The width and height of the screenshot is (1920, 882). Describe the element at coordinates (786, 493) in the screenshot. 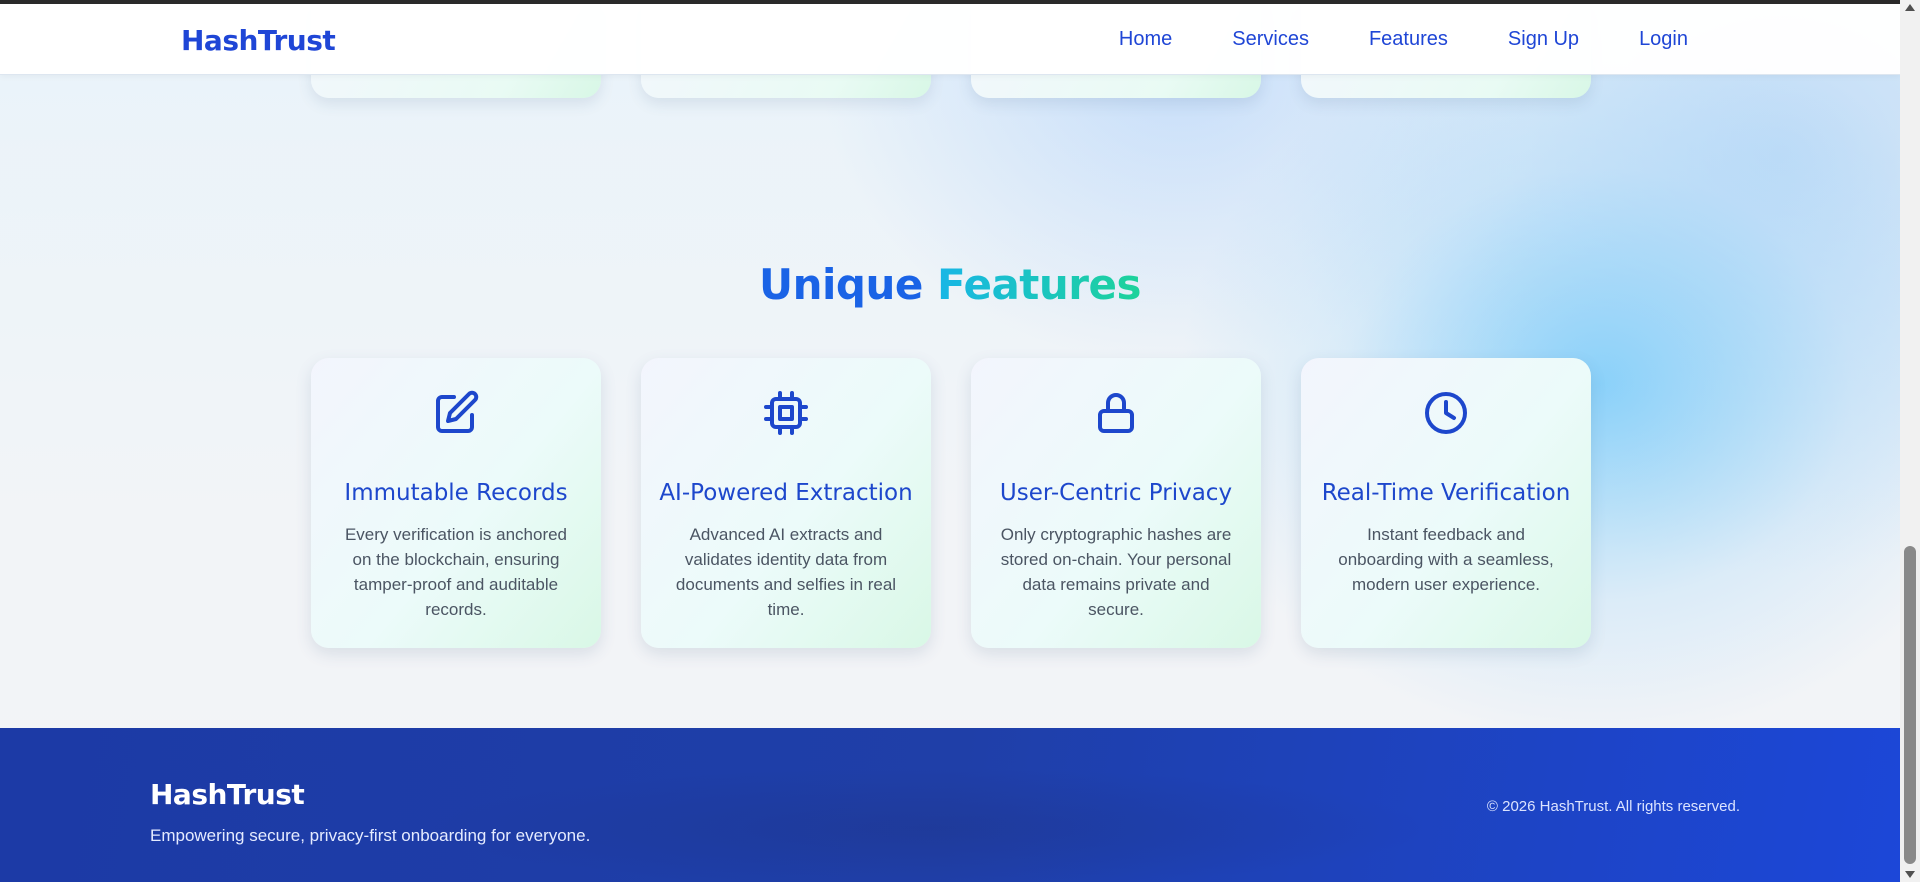

I see `feature-title: AI-Powered Extraction` at that location.